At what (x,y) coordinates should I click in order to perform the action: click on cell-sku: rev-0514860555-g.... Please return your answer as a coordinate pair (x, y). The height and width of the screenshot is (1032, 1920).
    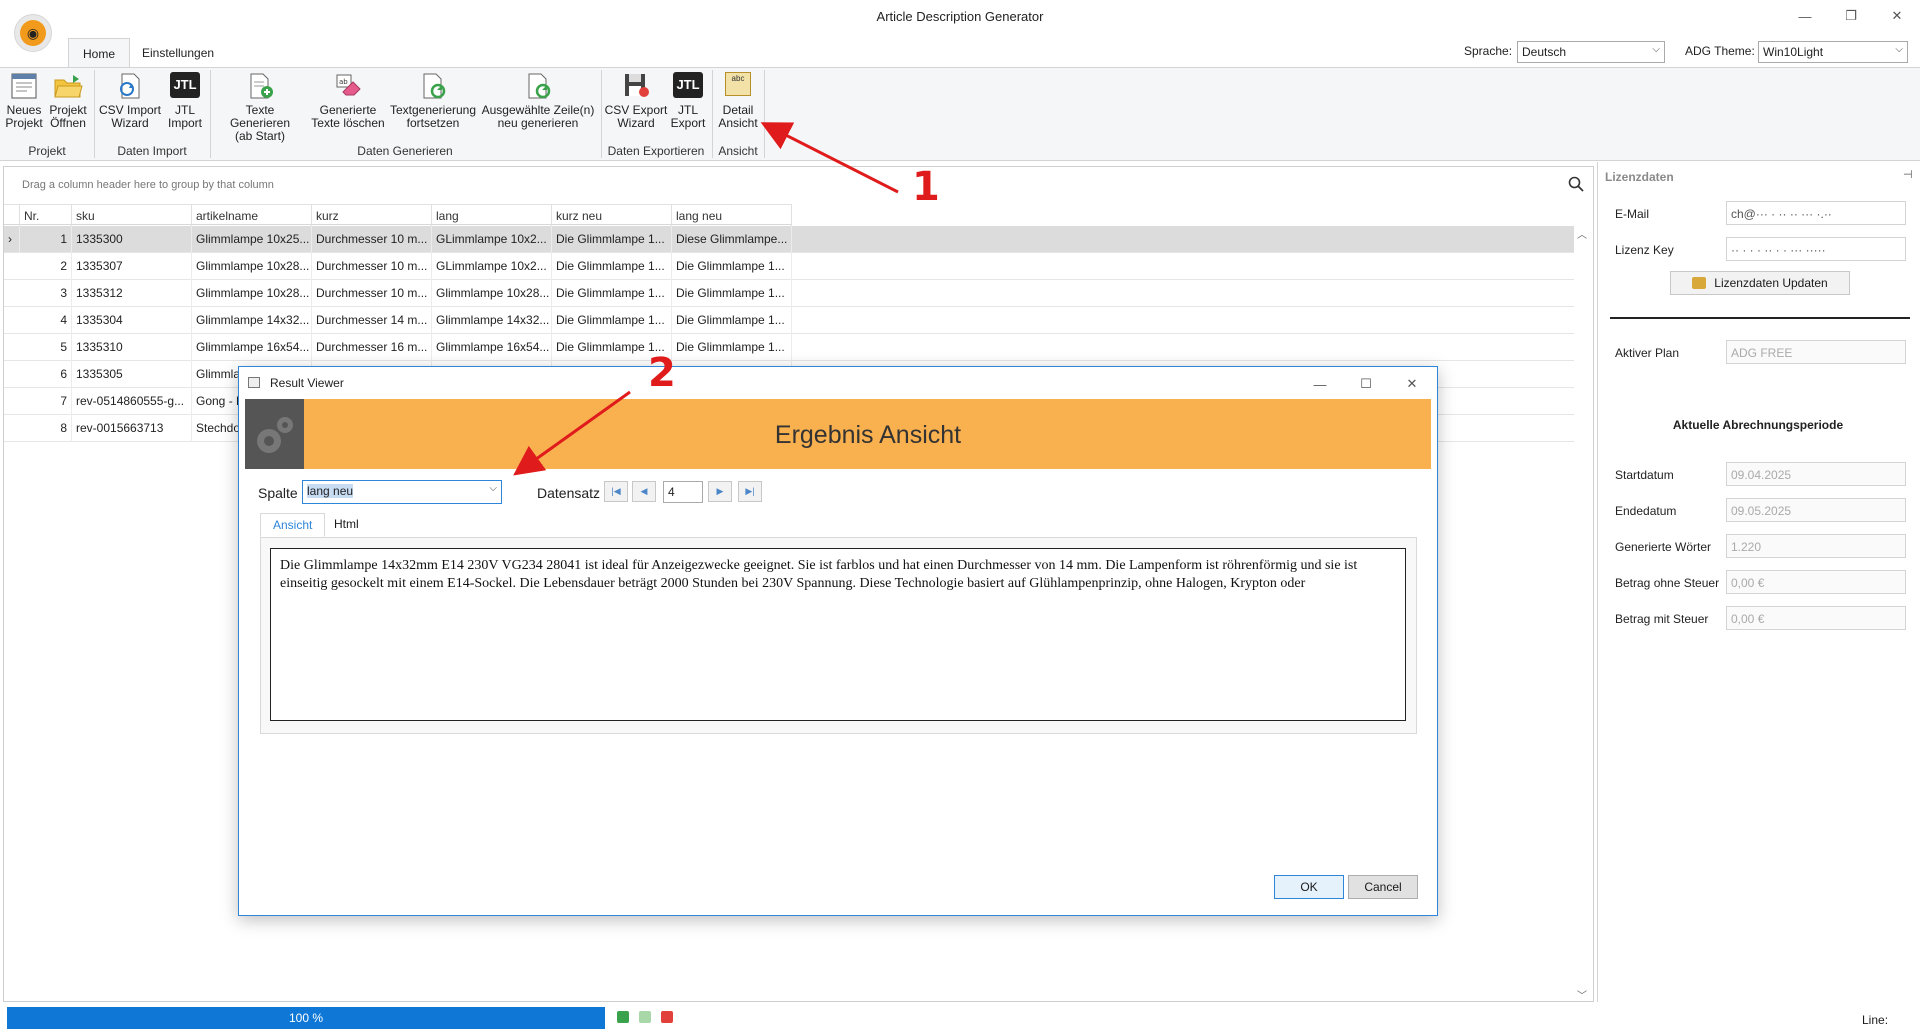
    Looking at the image, I should click on (132, 401).